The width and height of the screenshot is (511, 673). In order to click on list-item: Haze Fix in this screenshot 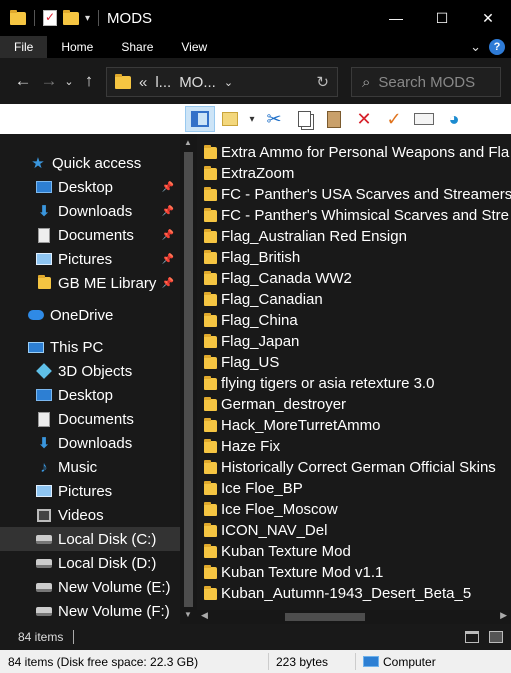, I will do `click(238, 446)`.